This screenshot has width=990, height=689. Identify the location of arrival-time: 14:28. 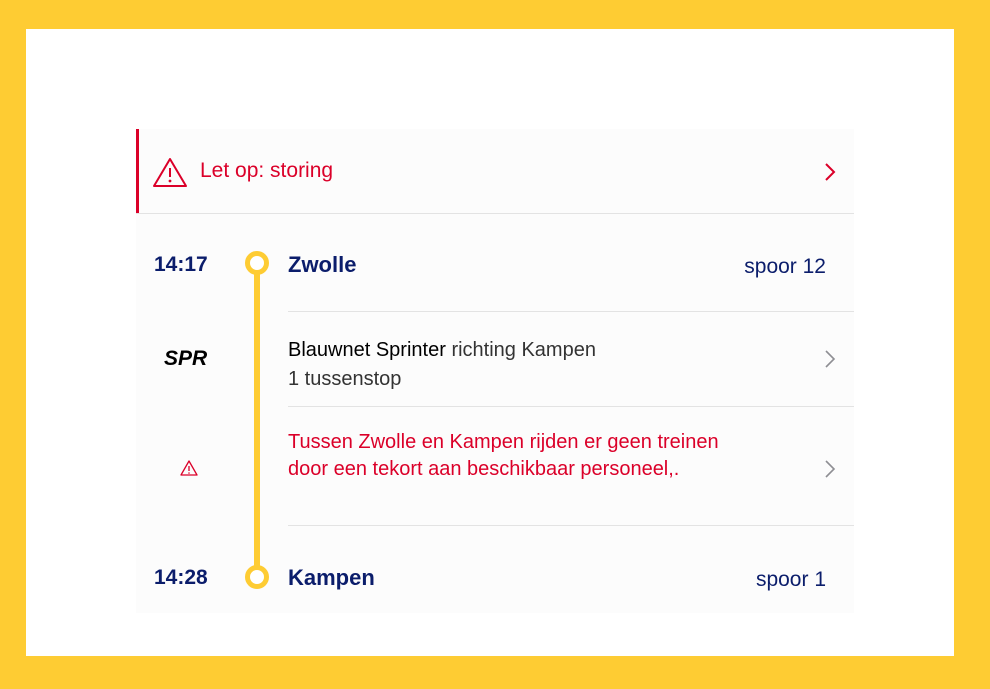
(181, 577).